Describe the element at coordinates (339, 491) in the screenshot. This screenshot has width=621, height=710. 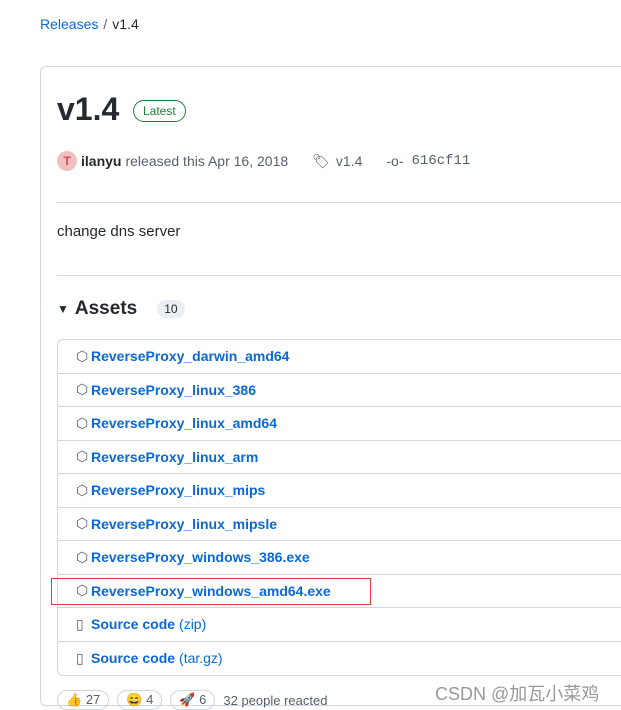
I see `asset-row: ⬡ ReverseProxy_linux_mips` at that location.